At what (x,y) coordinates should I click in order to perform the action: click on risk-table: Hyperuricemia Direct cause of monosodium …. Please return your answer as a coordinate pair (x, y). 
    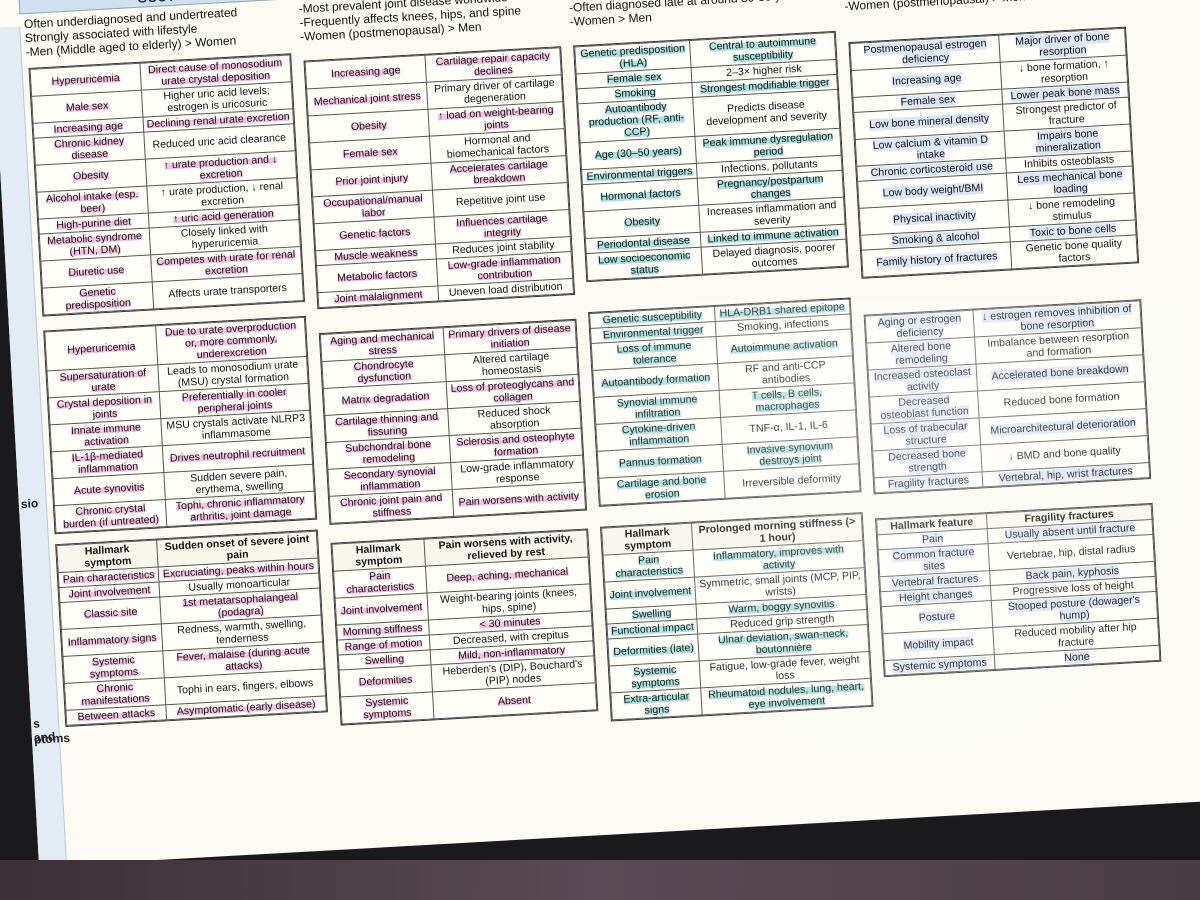
    Looking at the image, I should click on (167, 185).